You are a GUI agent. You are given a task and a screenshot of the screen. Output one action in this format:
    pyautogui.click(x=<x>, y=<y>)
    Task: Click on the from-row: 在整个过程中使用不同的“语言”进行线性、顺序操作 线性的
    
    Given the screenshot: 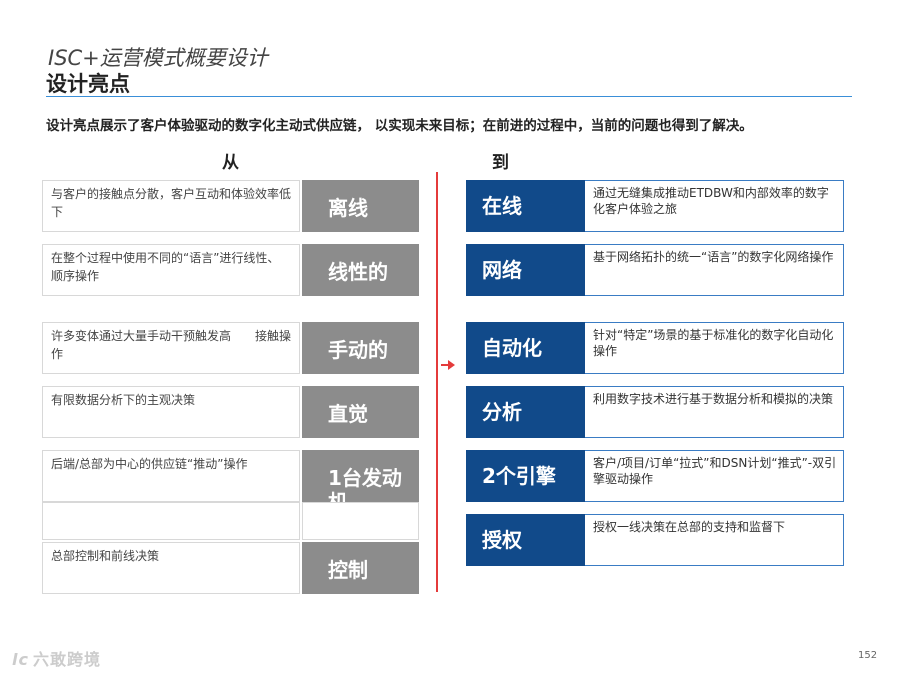 What is the action you would take?
    pyautogui.click(x=230, y=270)
    